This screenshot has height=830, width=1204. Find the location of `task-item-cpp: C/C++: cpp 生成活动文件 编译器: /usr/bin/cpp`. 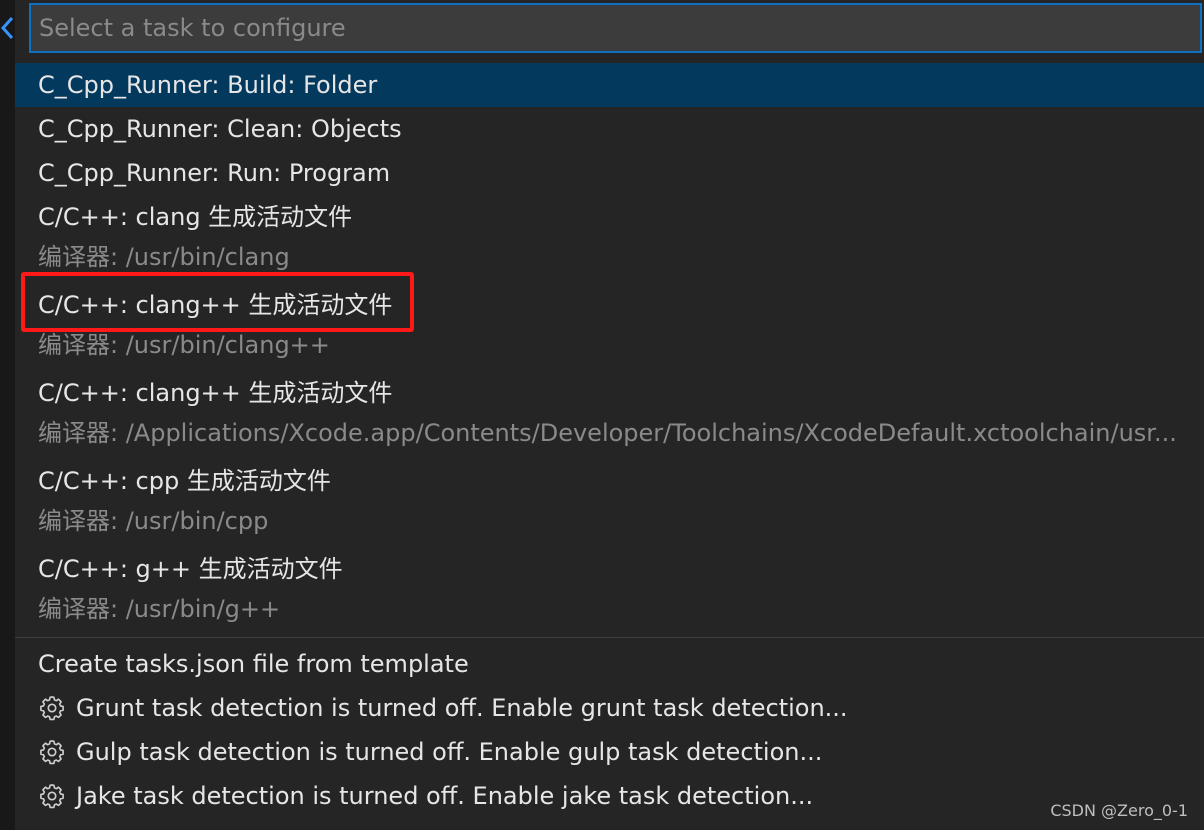

task-item-cpp: C/C++: cpp 生成活动文件 编译器: /usr/bin/cpp is located at coordinates (609, 503).